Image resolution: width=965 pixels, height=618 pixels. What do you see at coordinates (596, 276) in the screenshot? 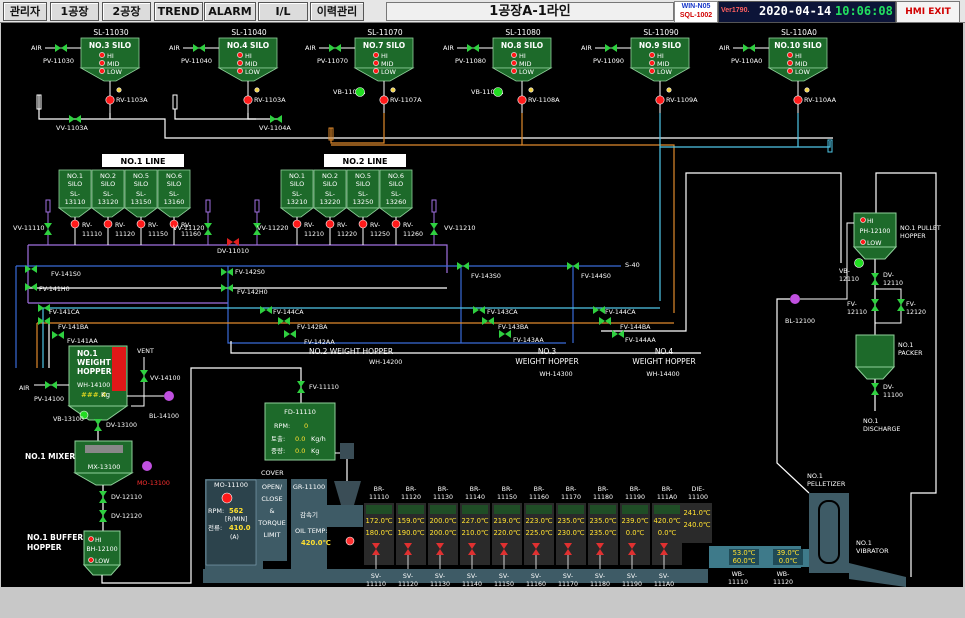
I see `fv-label: FV-144S0` at bounding box center [596, 276].